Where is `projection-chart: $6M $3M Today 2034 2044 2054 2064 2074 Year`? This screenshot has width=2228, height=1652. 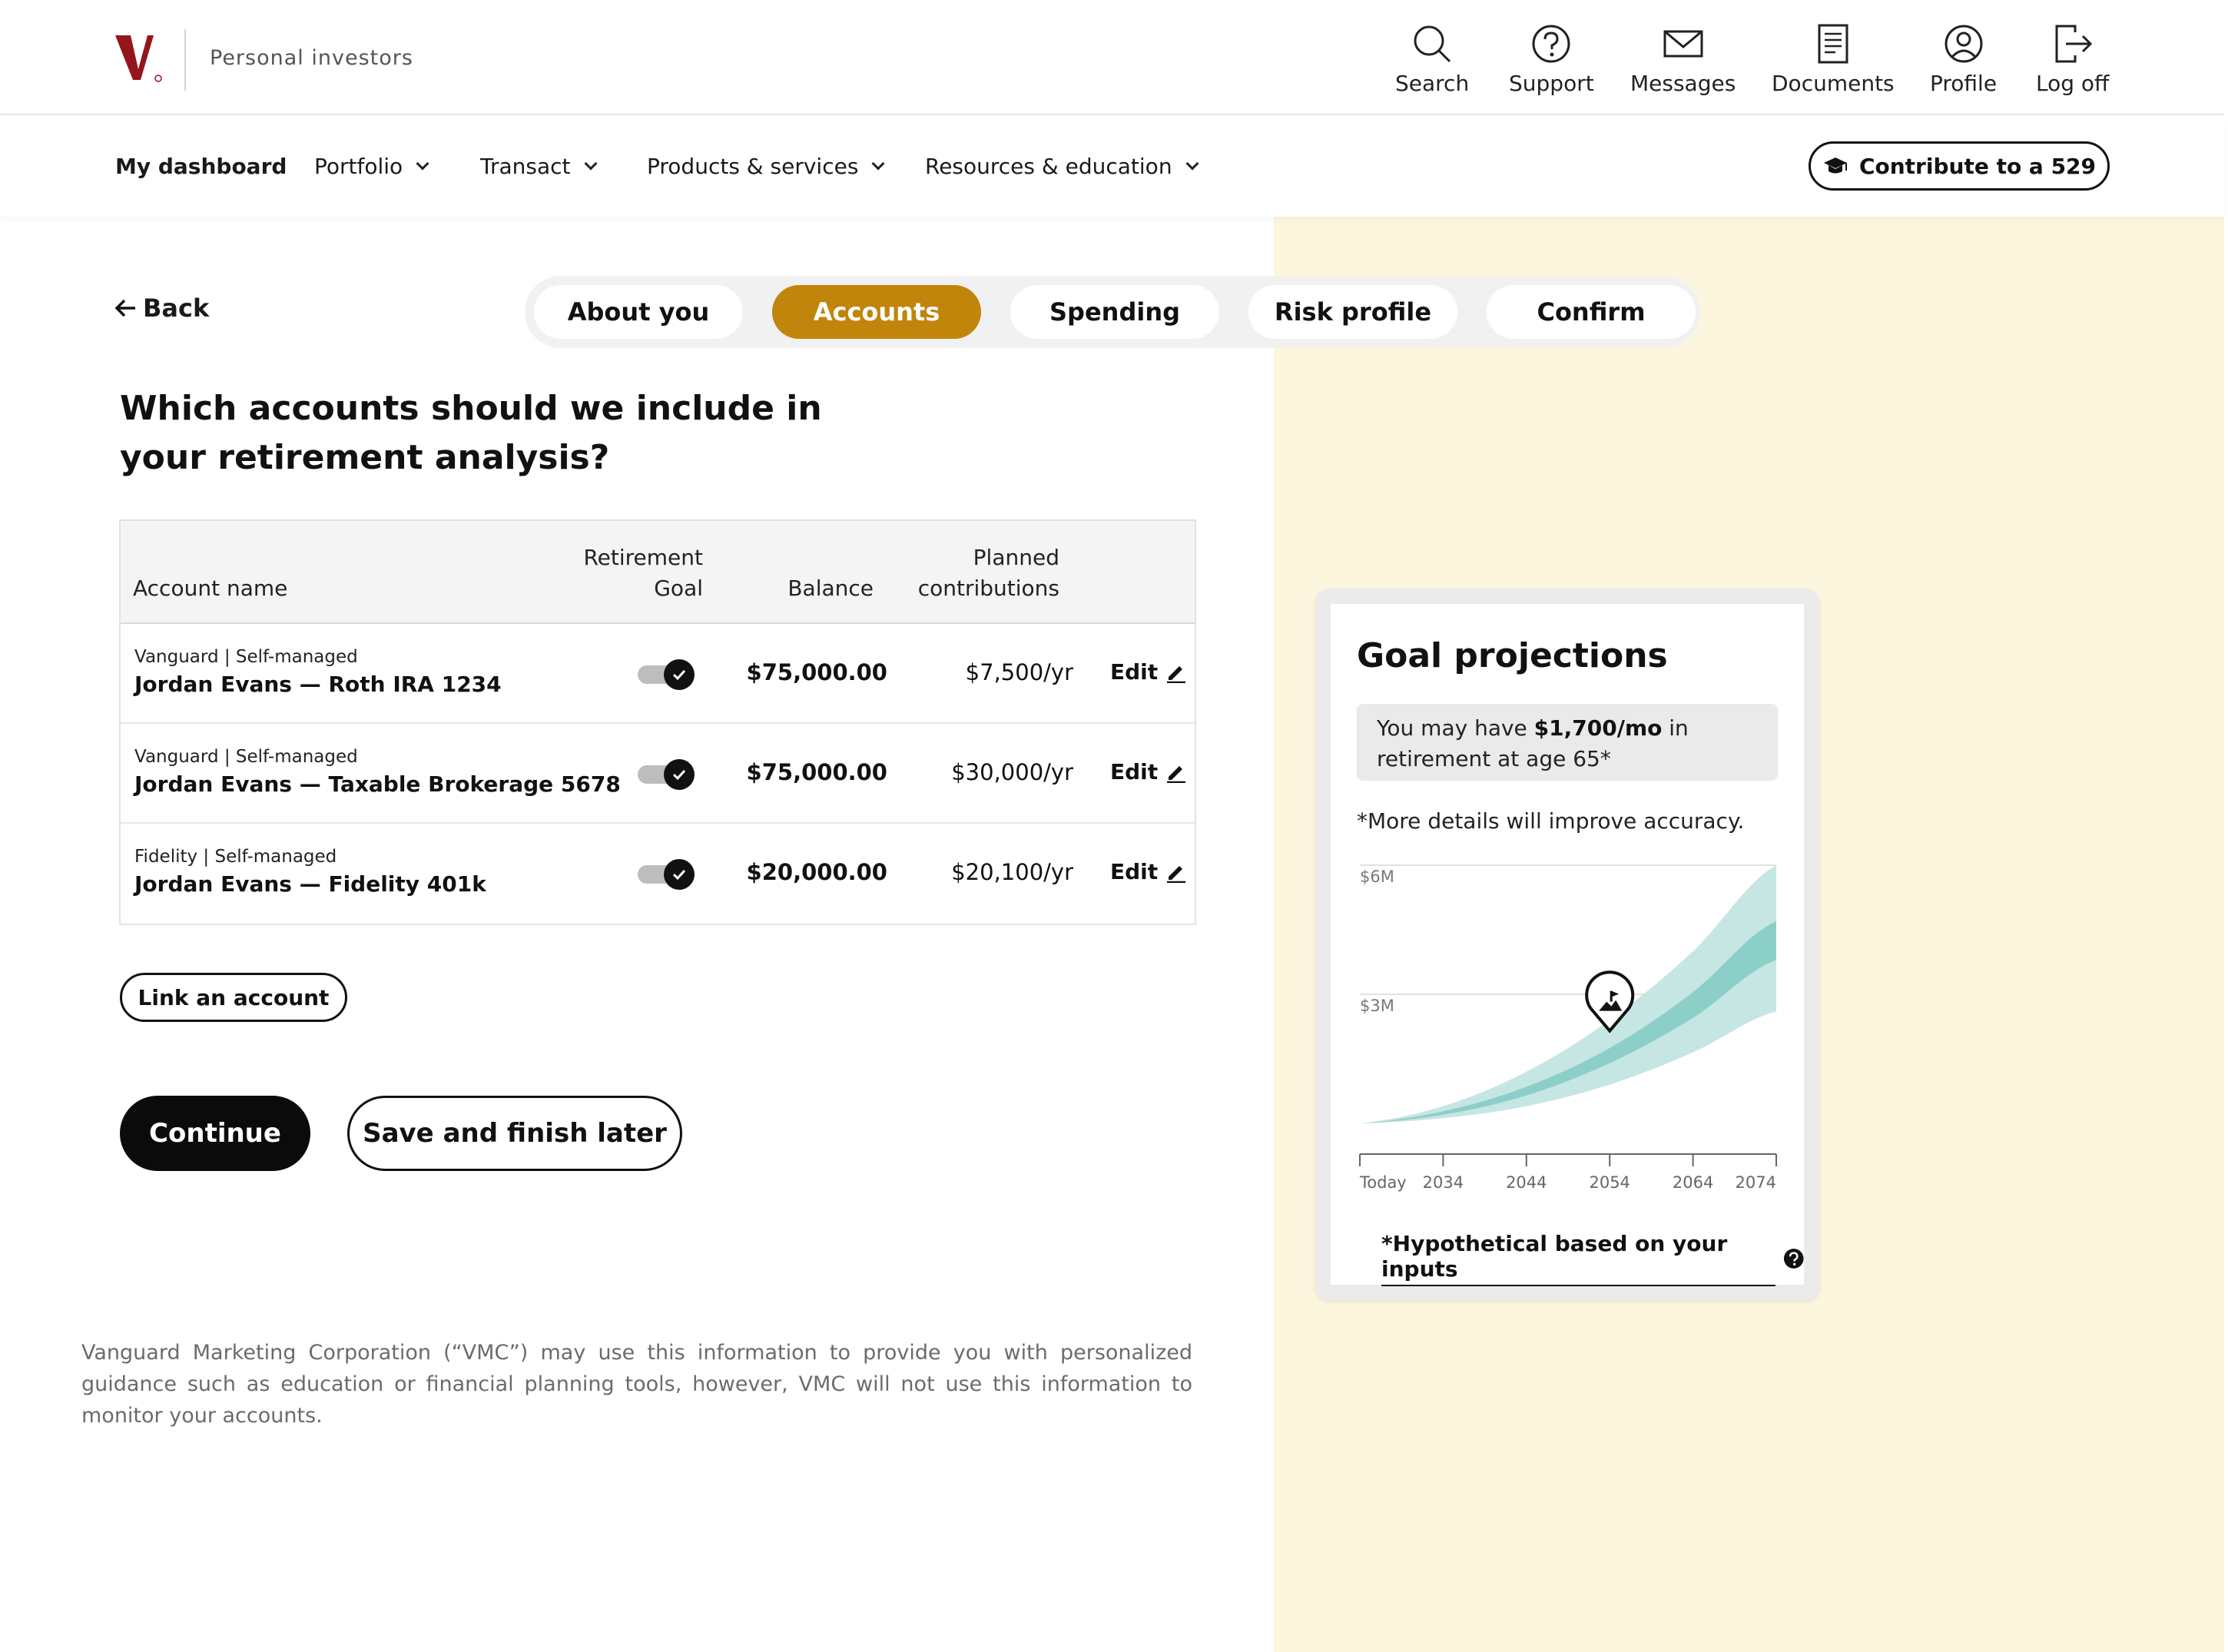 projection-chart: $6M $3M Today 2034 2044 2054 2064 2074 Year is located at coordinates (1568, 1032).